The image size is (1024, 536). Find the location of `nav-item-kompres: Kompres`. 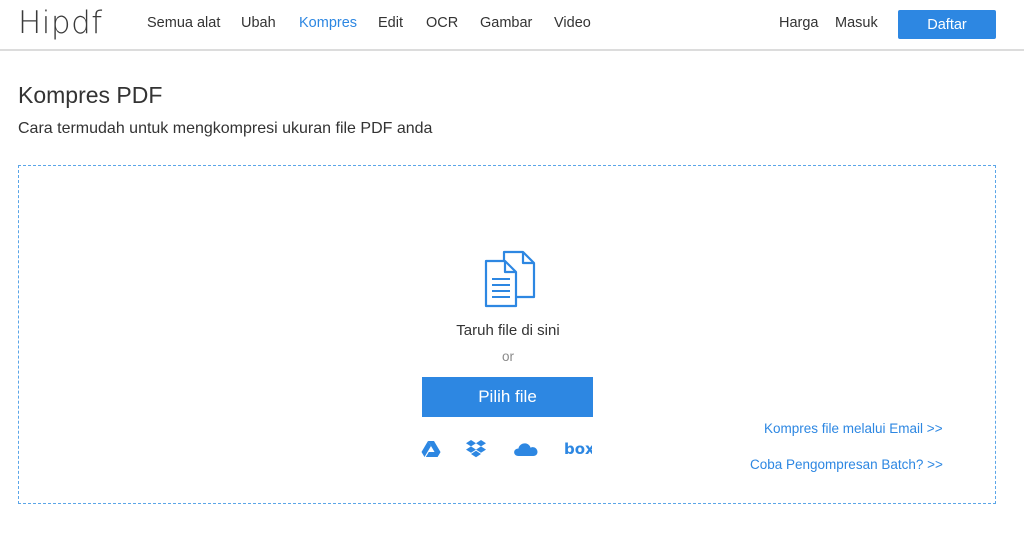

nav-item-kompres: Kompres is located at coordinates (328, 23).